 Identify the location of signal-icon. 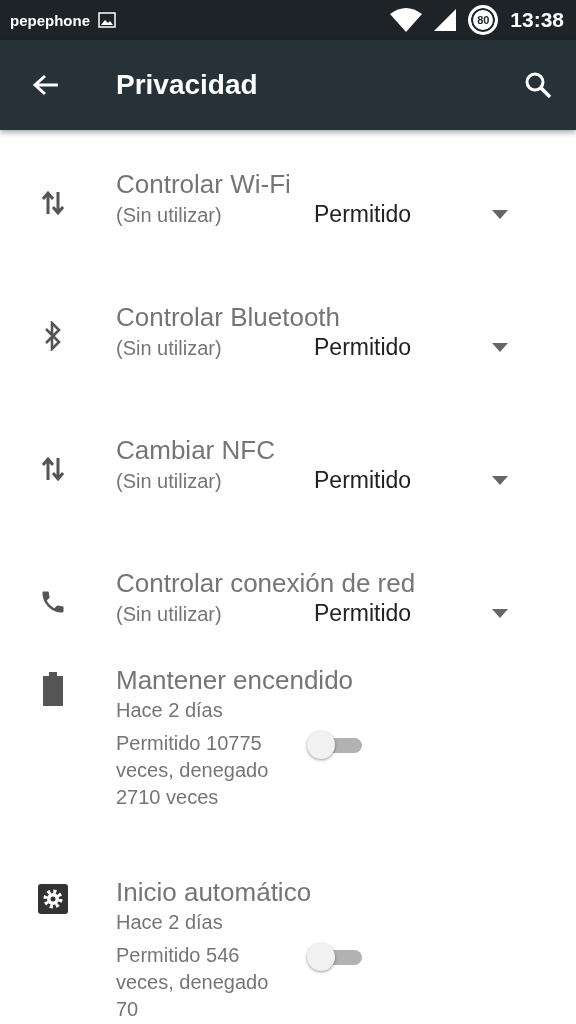
(445, 20).